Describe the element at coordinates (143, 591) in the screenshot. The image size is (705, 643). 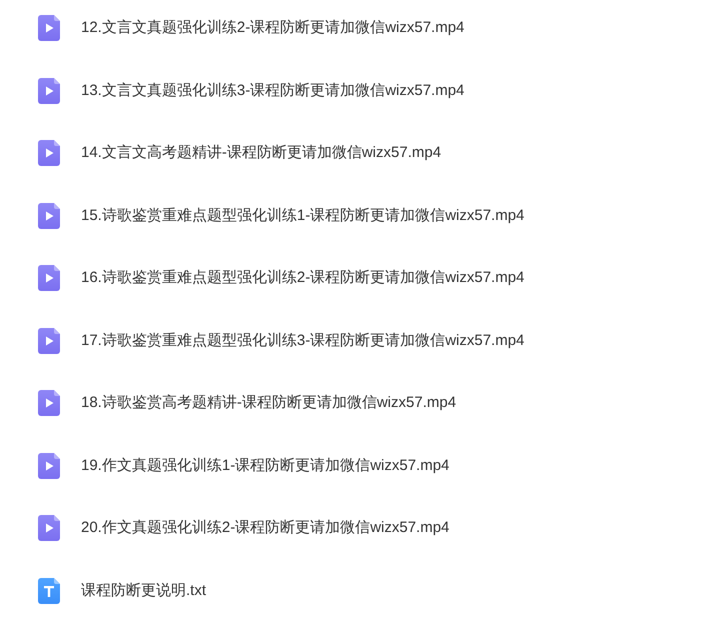
I see `file-name: 课程防断更说明.txt` at that location.